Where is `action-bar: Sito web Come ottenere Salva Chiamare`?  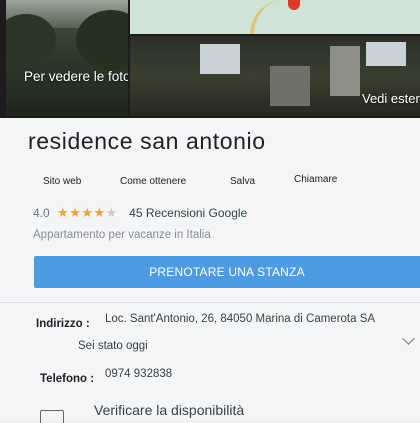
action-bar: Sito web Come ottenere Salva Chiamare is located at coordinates (210, 183).